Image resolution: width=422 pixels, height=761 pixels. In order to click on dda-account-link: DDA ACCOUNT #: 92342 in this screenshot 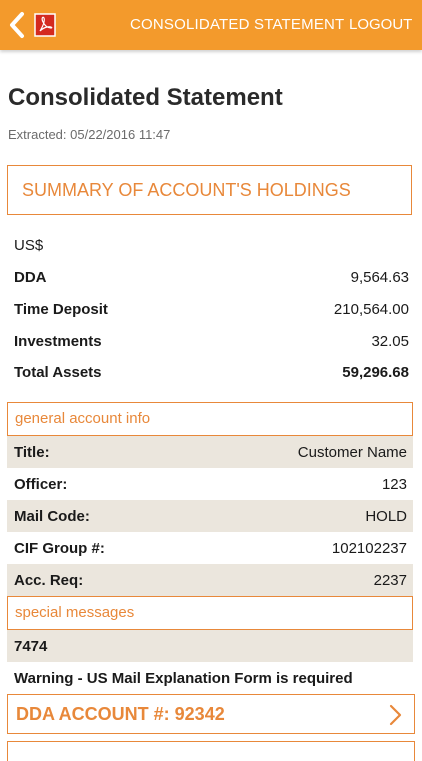, I will do `click(211, 714)`.